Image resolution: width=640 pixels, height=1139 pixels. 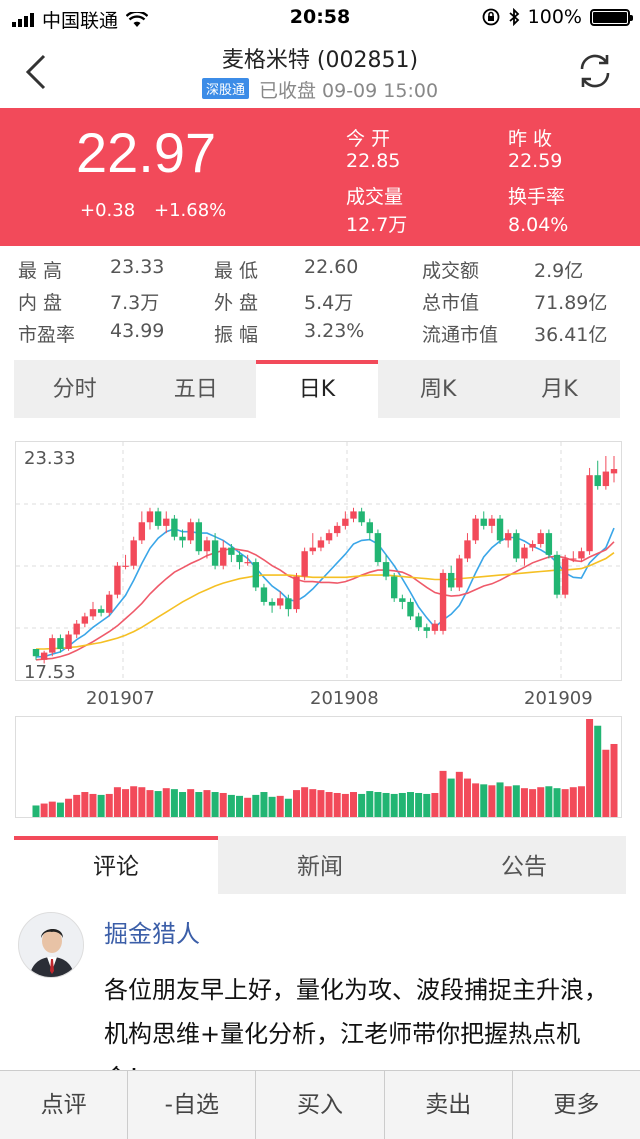 What do you see at coordinates (368, 139) in the screenshot?
I see `open-label: 今 开` at bounding box center [368, 139].